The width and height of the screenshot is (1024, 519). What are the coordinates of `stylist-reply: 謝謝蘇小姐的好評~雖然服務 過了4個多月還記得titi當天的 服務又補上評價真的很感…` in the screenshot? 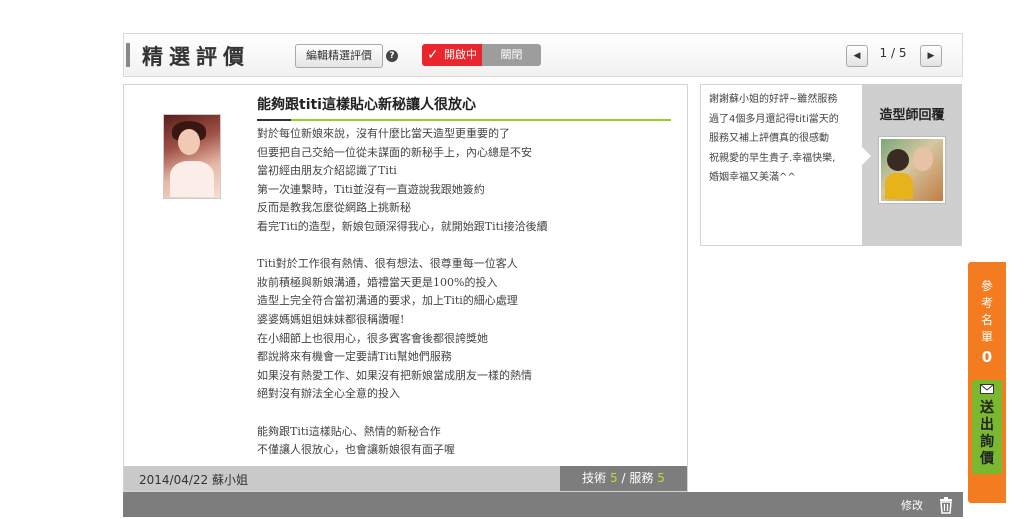 It's located at (781, 165).